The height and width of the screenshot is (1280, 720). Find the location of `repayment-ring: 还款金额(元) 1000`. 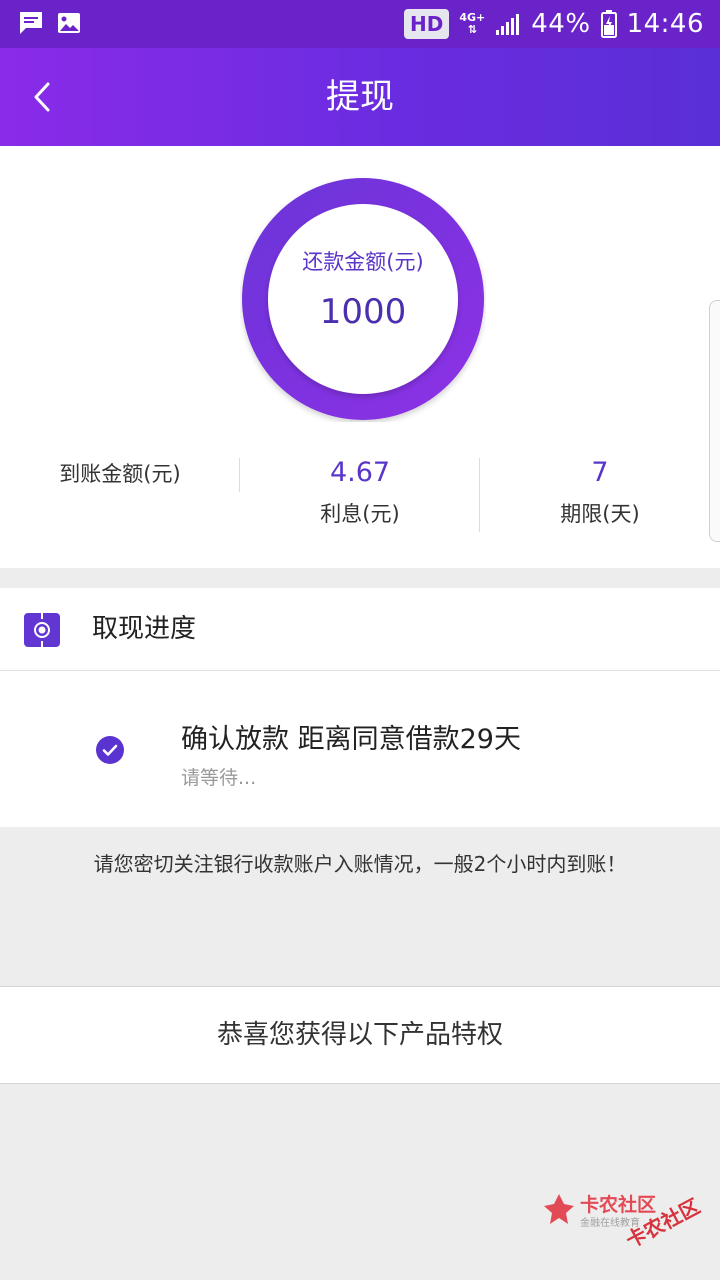

repayment-ring: 还款金额(元) 1000 is located at coordinates (363, 299).